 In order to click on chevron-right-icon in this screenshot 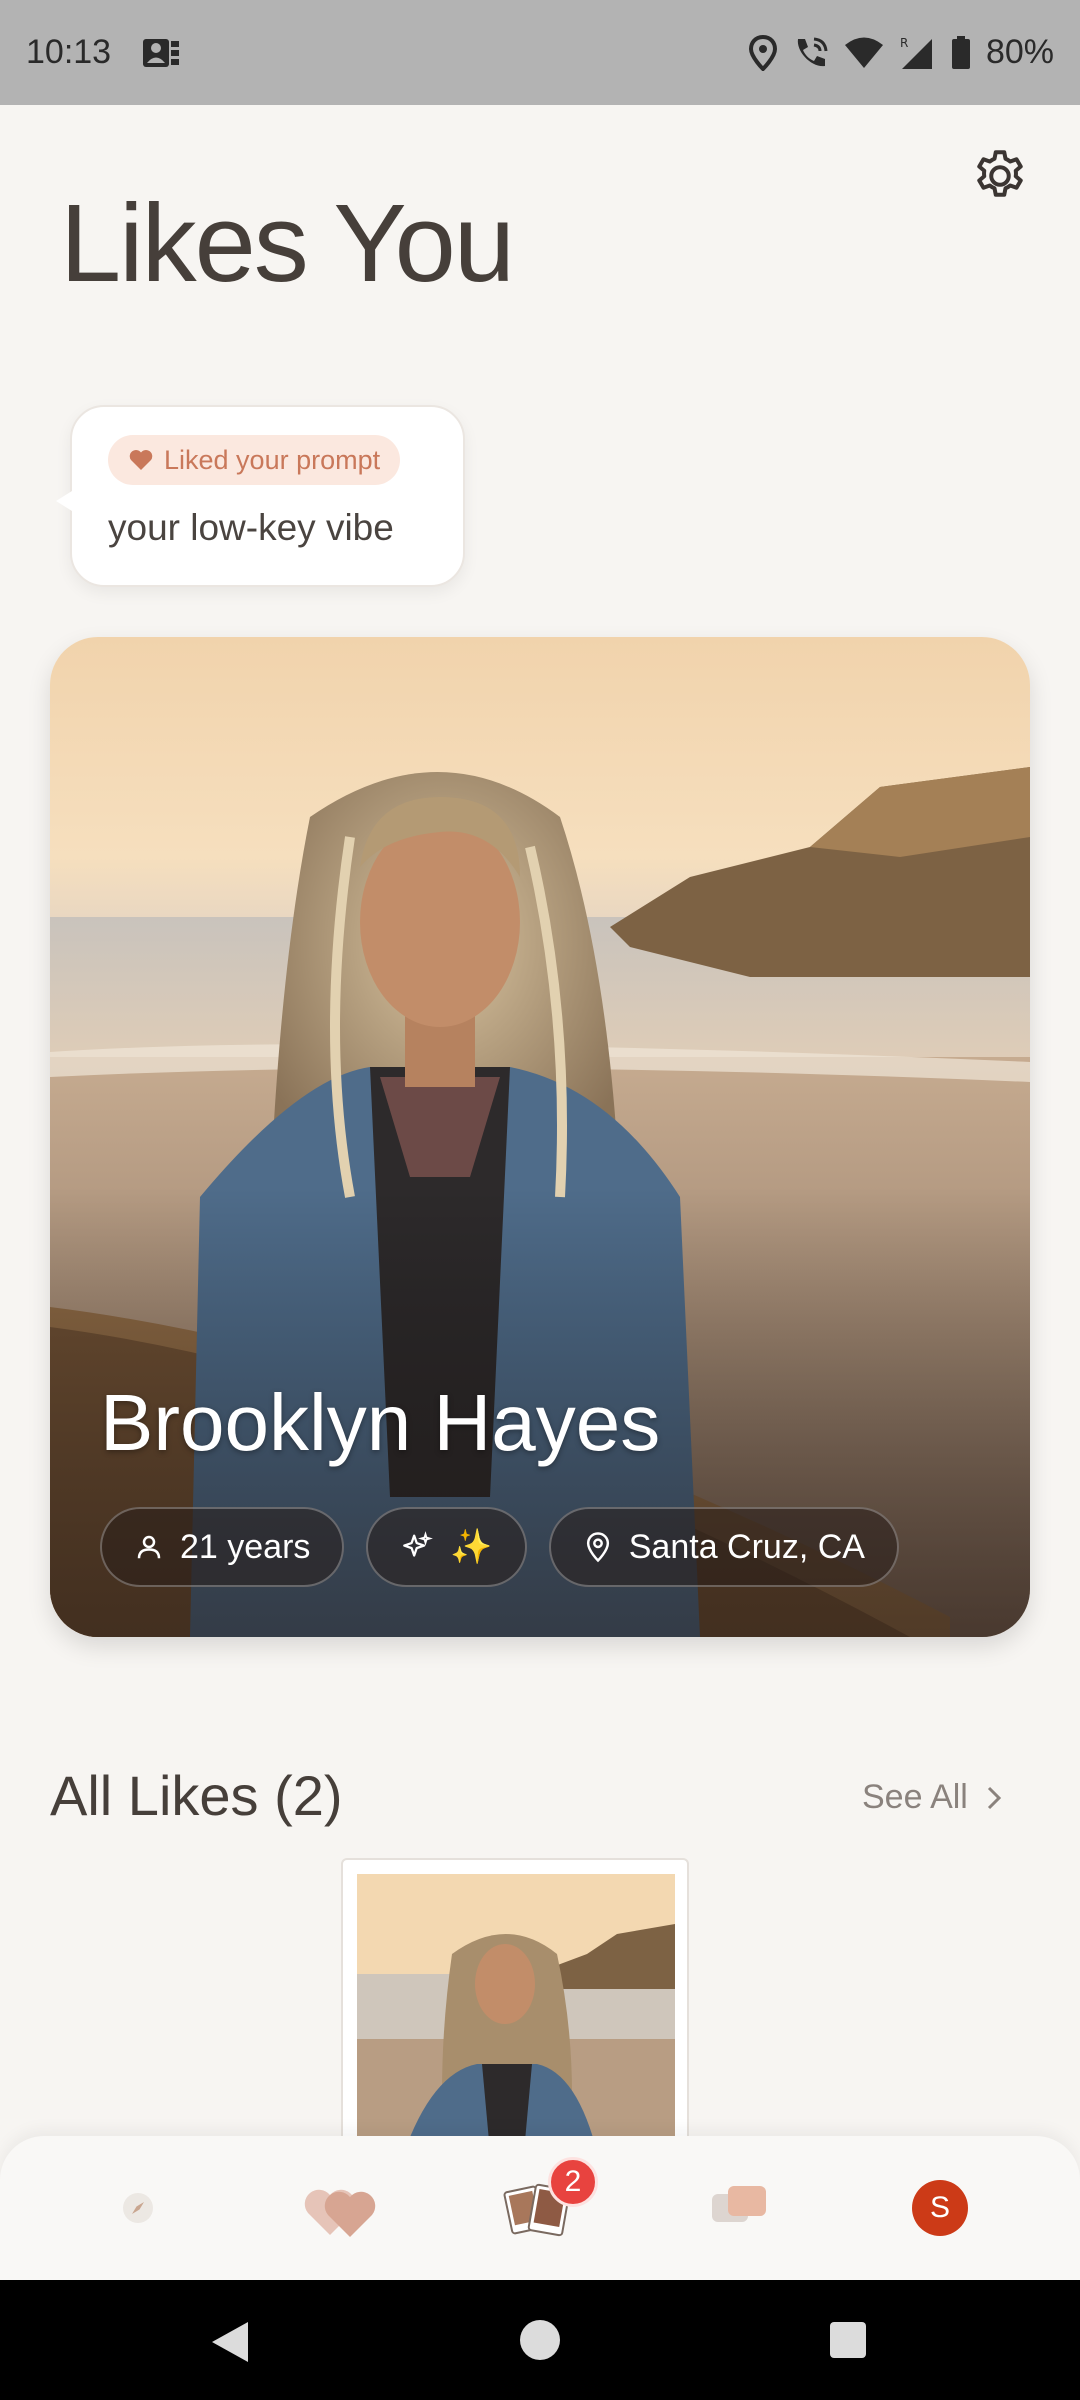, I will do `click(994, 1797)`.